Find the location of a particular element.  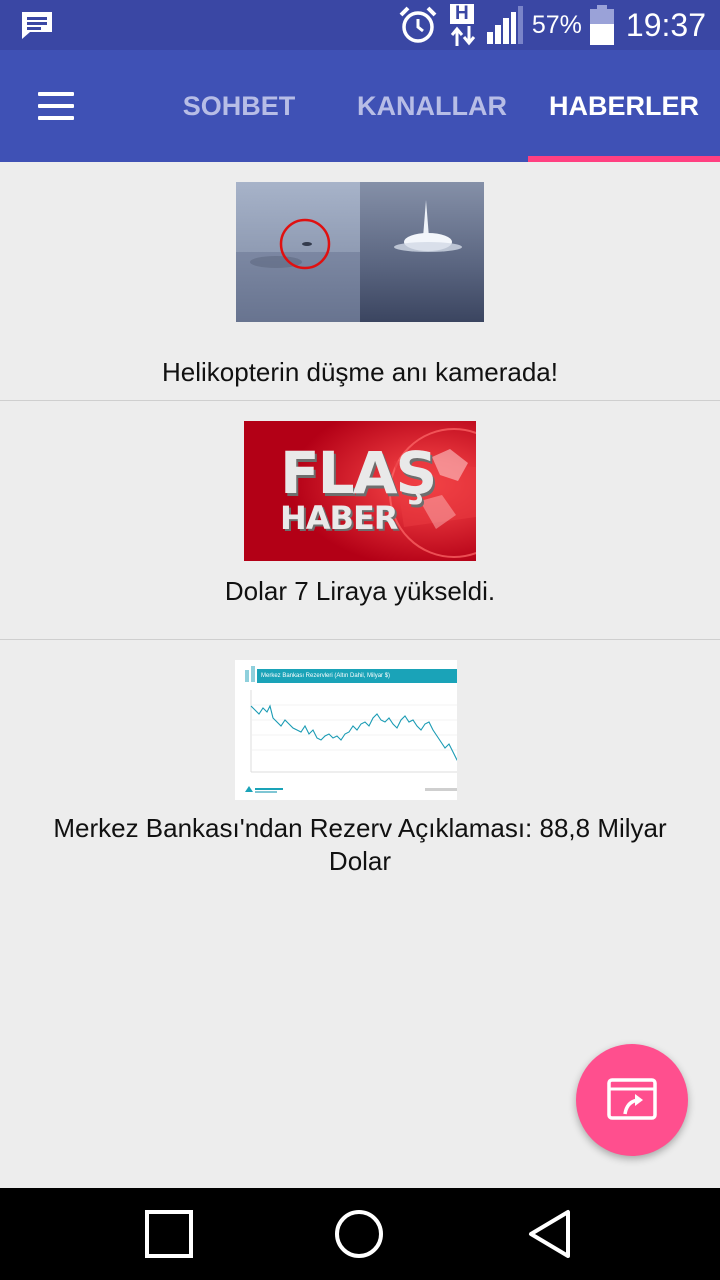

alarm-clock-icon is located at coordinates (418, 24).